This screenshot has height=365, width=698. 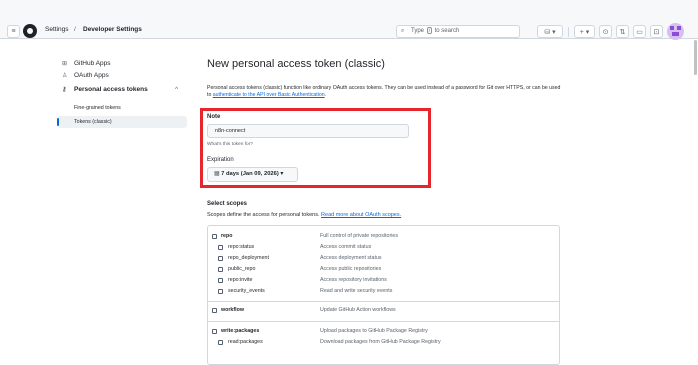 What do you see at coordinates (351, 258) in the screenshot?
I see `scope-description: Access deployment status` at bounding box center [351, 258].